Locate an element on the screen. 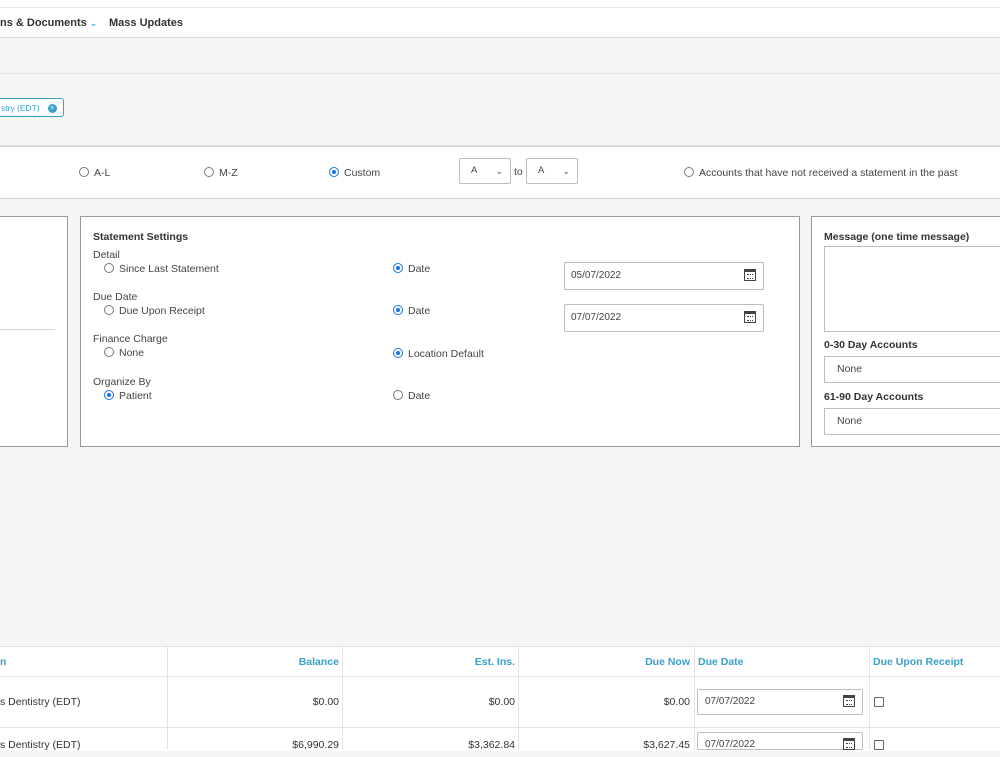 The image size is (1000, 757). accounts-61-90-select: None is located at coordinates (912, 421).